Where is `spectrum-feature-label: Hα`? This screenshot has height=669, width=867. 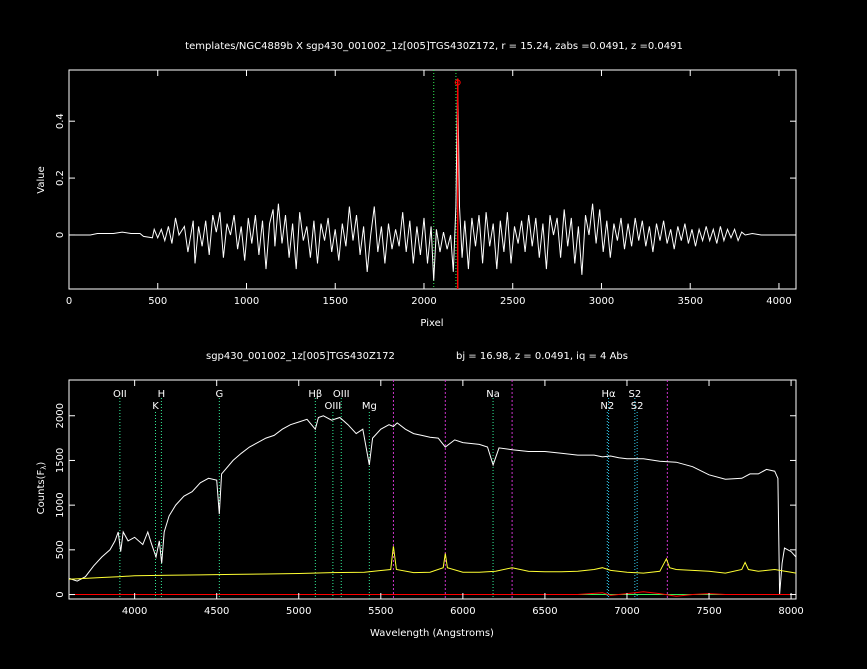 spectrum-feature-label: Hα is located at coordinates (609, 394).